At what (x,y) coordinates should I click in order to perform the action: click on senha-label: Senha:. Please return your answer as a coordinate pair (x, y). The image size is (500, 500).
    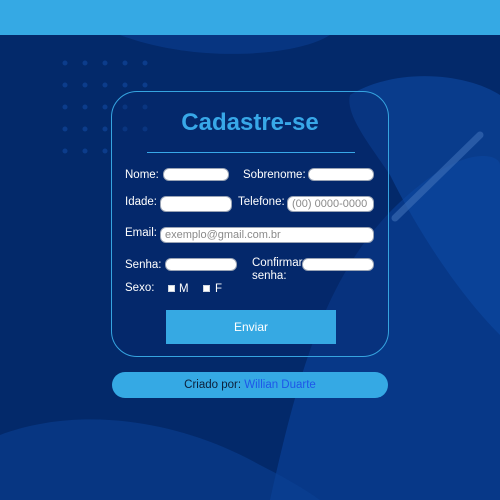
    Looking at the image, I should click on (143, 265).